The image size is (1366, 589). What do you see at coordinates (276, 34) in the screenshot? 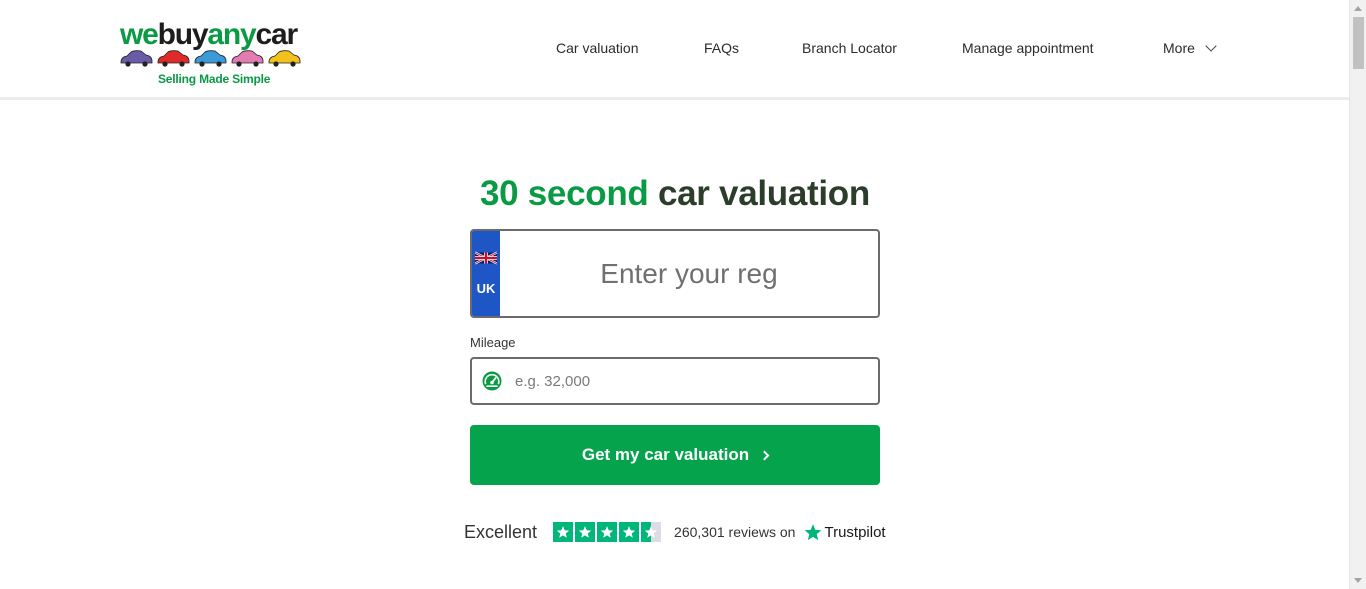
I see `logo-part-car: car` at bounding box center [276, 34].